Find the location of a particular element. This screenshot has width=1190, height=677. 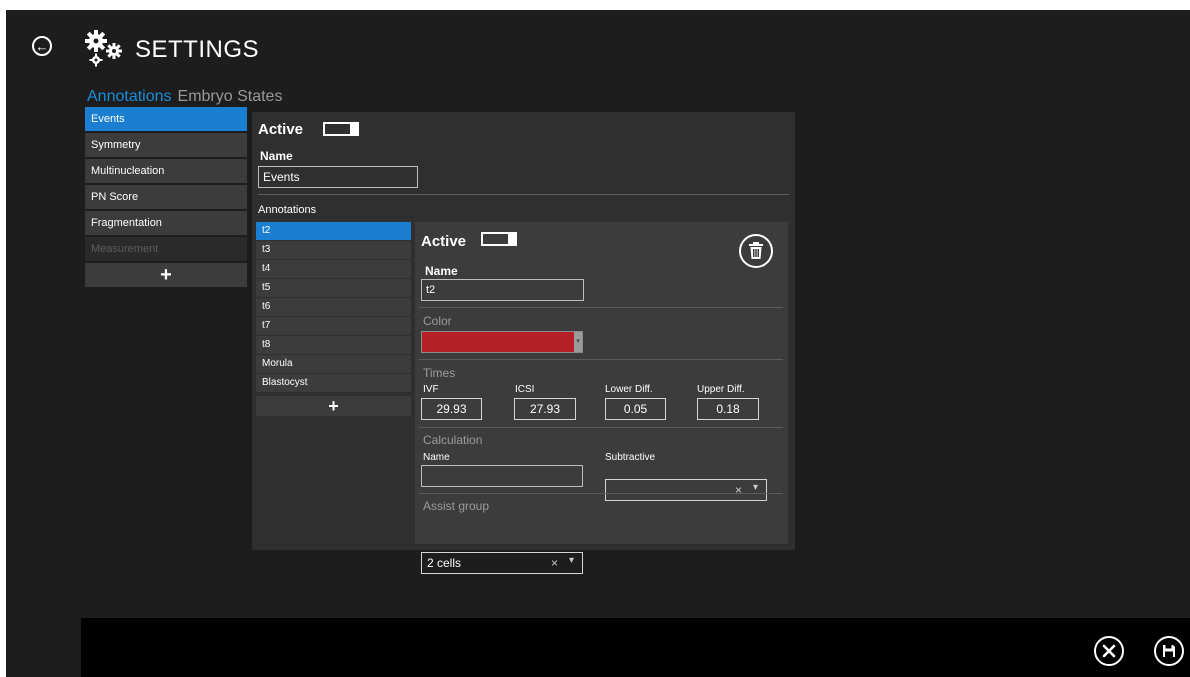

back-button: ← is located at coordinates (42, 46).